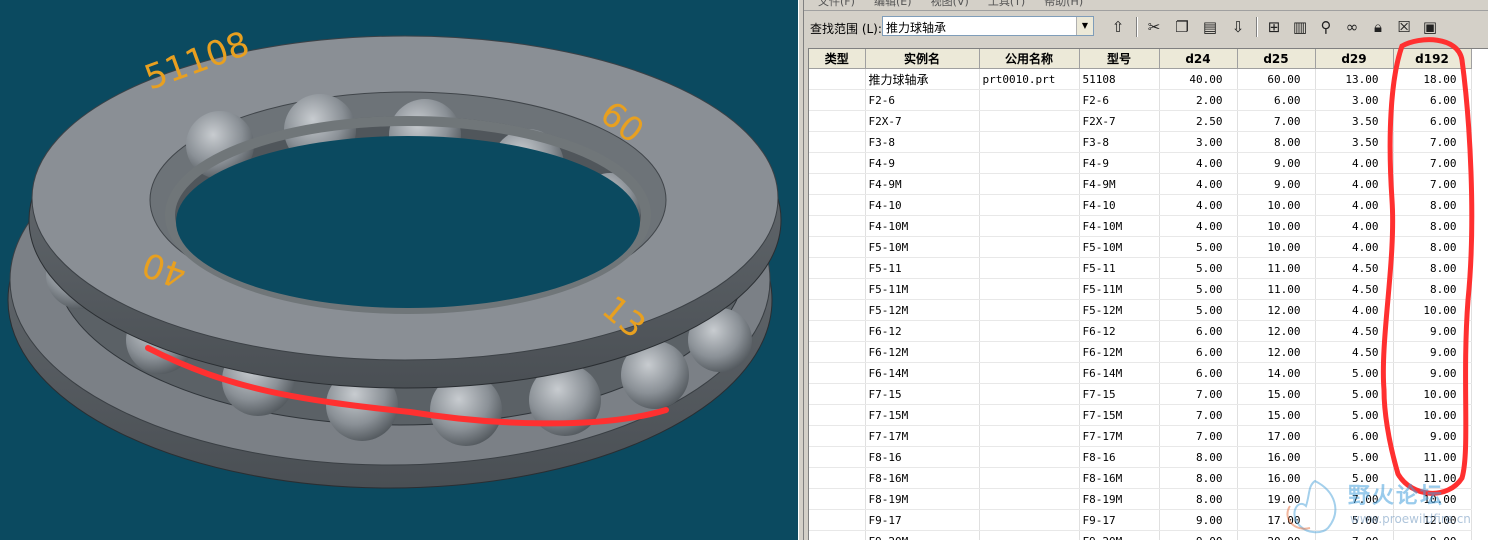  What do you see at coordinates (1063, 3) in the screenshot?
I see `menu-help: 帮助(H)` at bounding box center [1063, 3].